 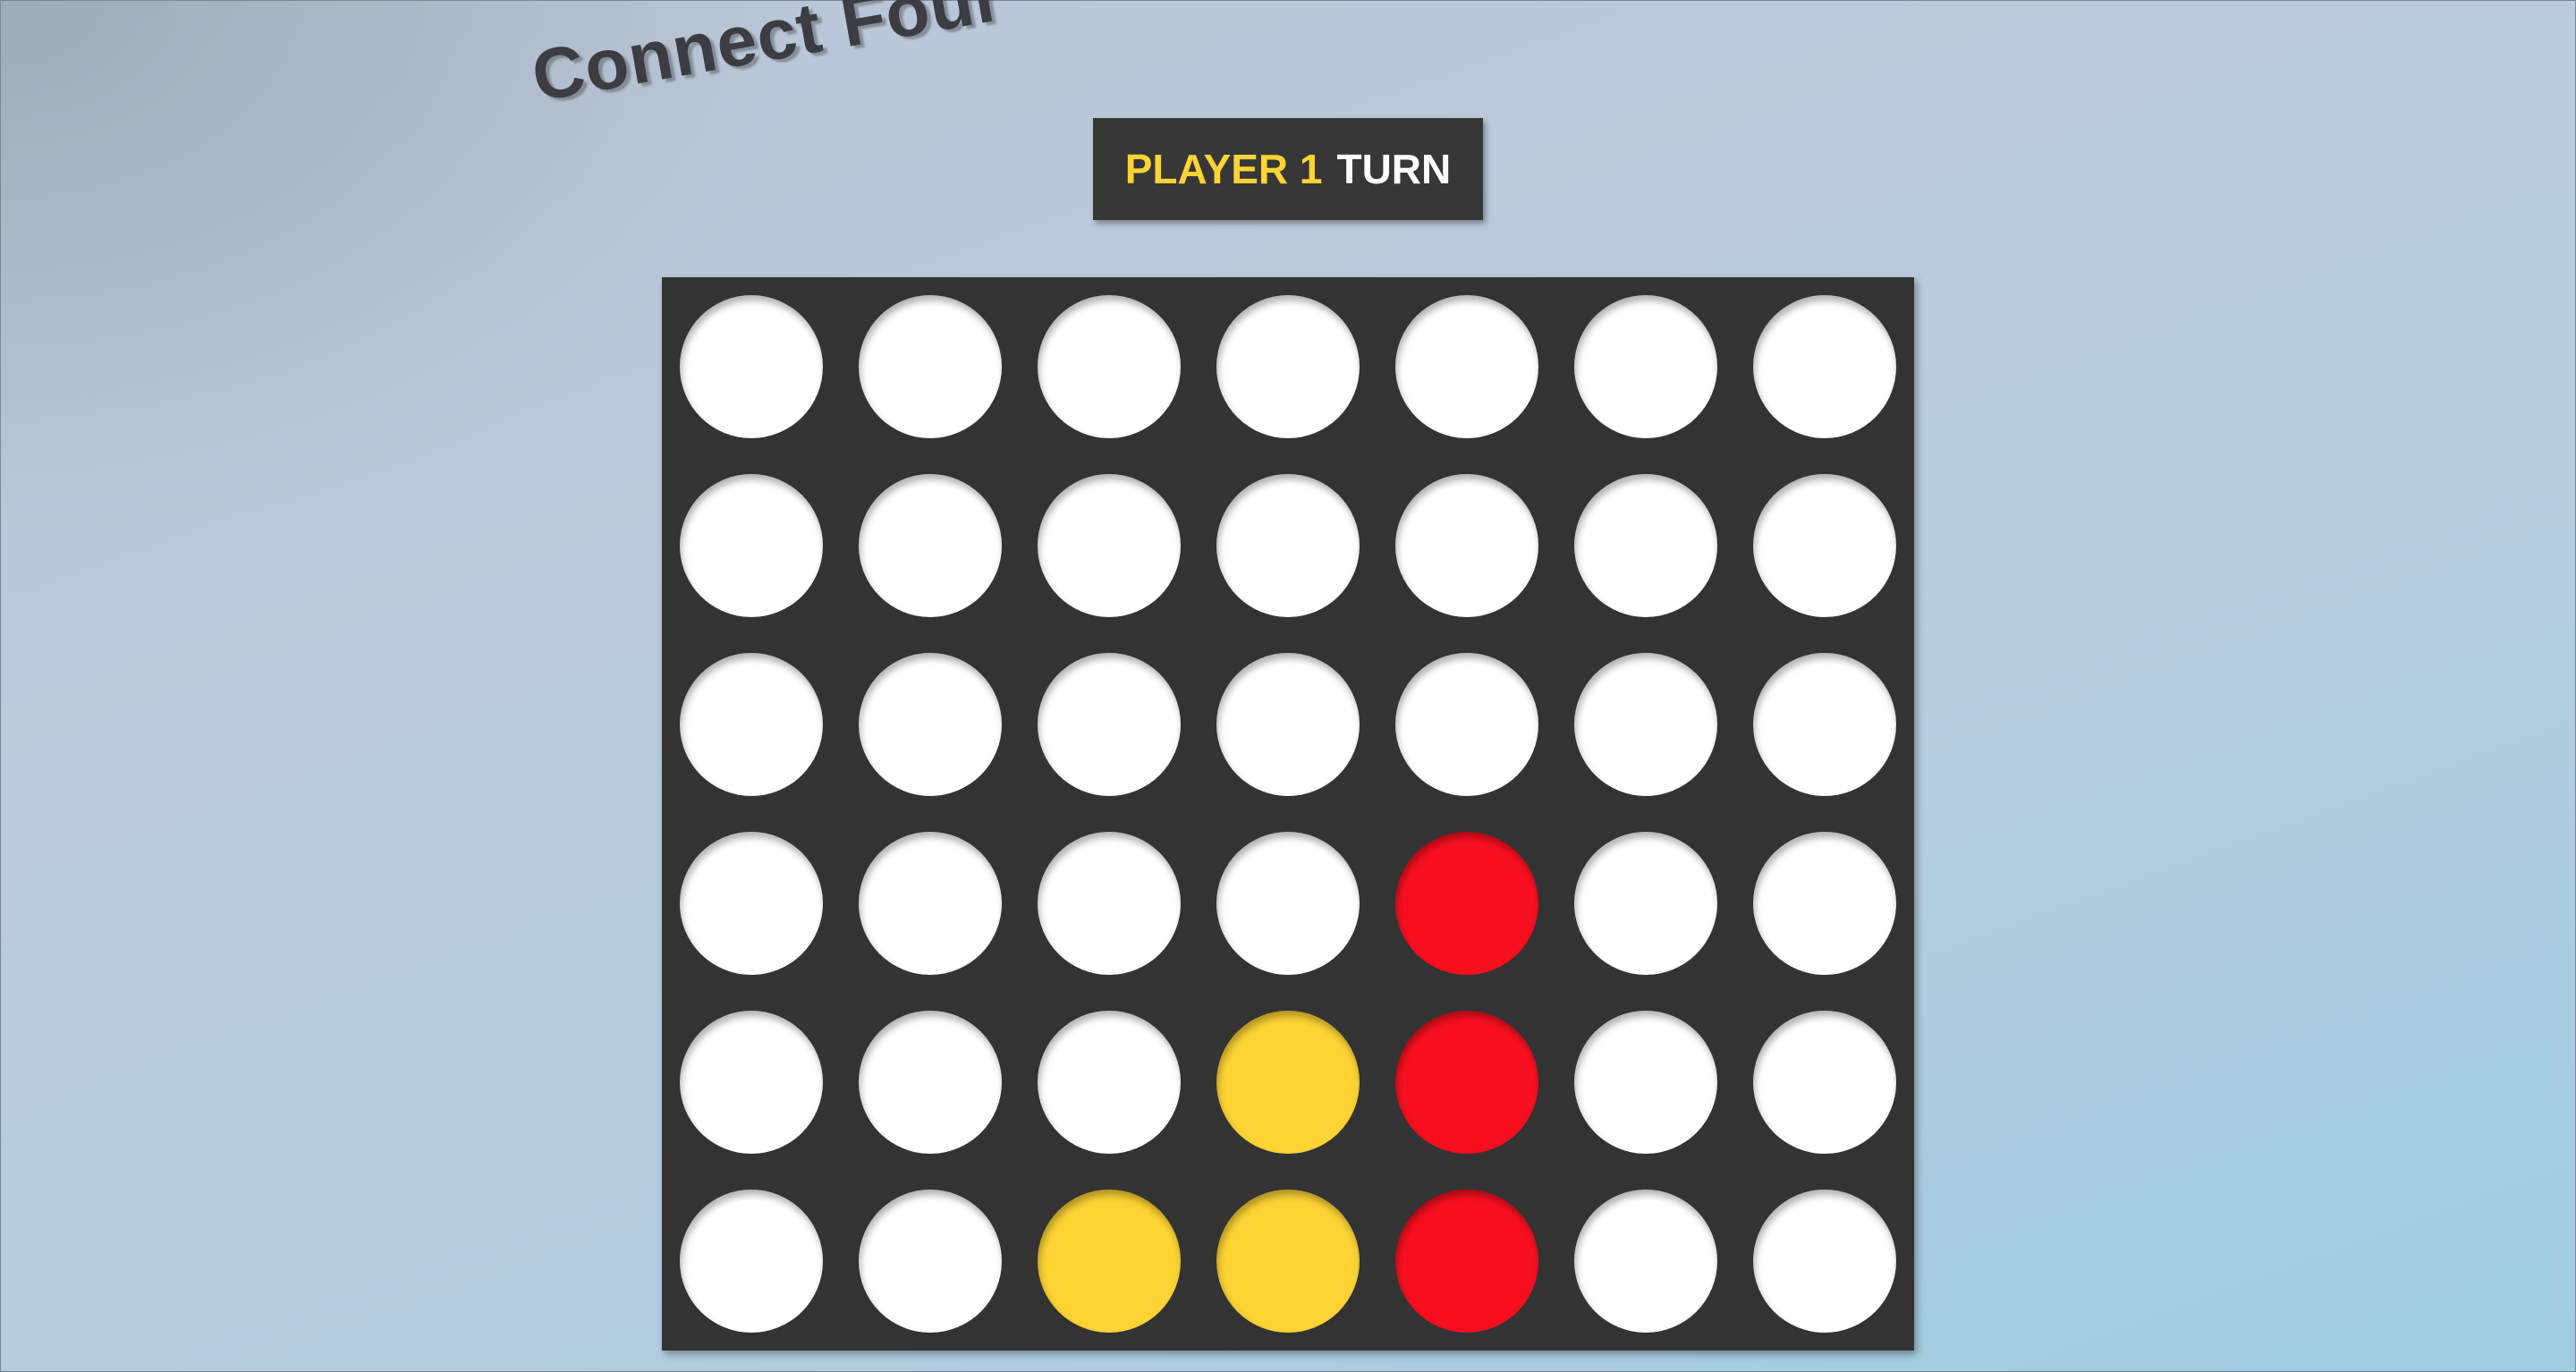 I want to click on board-cell-r3-c2, so click(x=930, y=725).